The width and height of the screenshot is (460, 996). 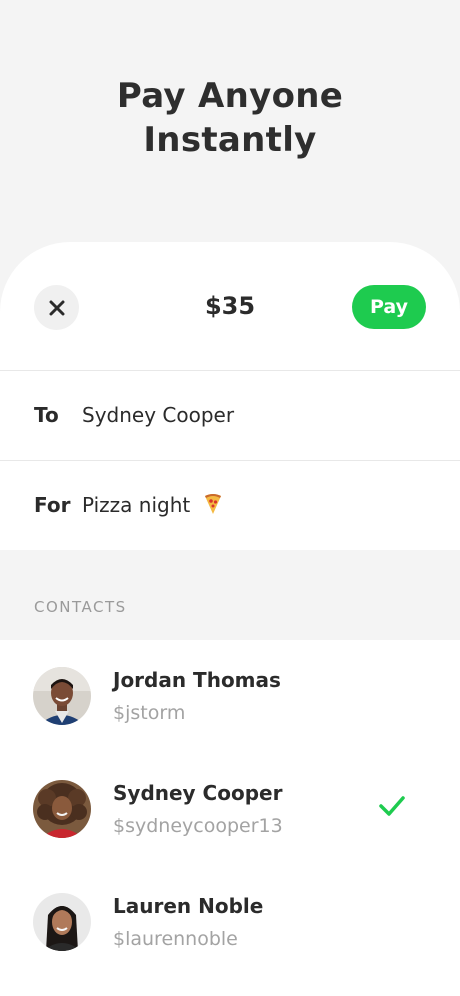 I want to click on close-button, so click(x=56, y=307).